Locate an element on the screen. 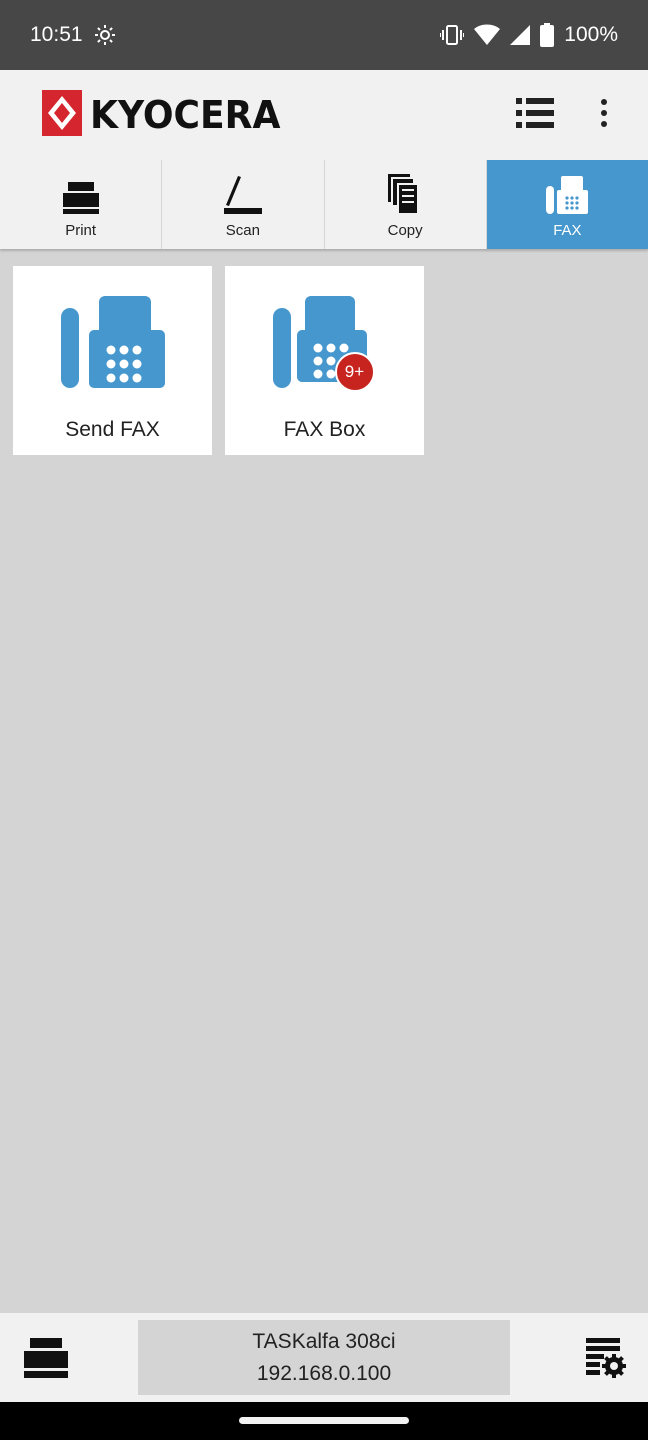 The image size is (648, 1440). home-gesture-handle is located at coordinates (324, 1420).